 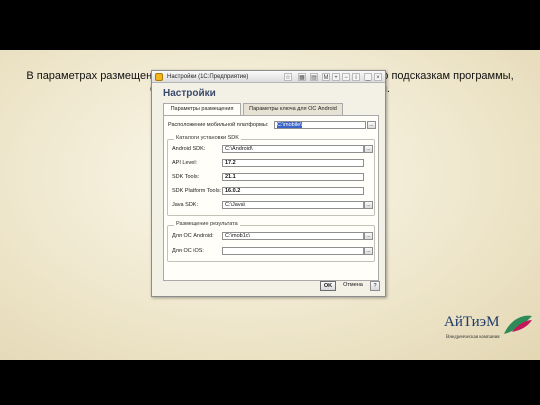 What do you see at coordinates (289, 125) in the screenshot?
I see `platform-path-value: C:\mobile\` at bounding box center [289, 125].